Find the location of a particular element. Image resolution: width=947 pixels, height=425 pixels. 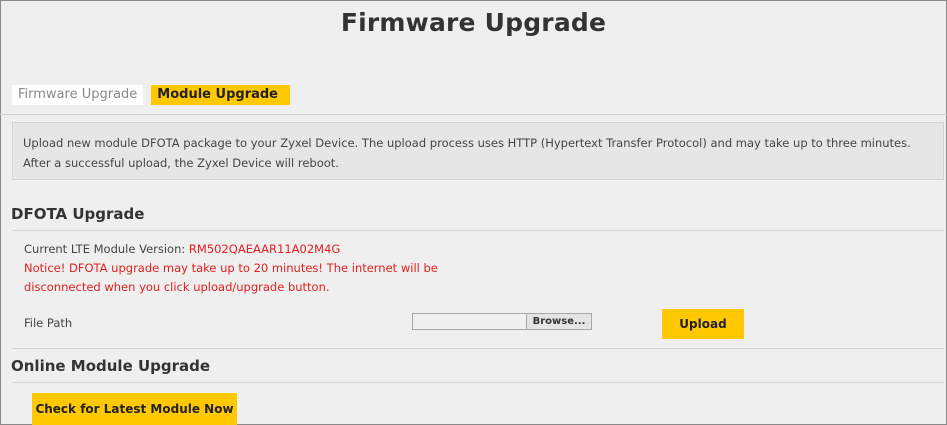

module-version-value: RM502QAEAAR11A02M4G is located at coordinates (264, 249).